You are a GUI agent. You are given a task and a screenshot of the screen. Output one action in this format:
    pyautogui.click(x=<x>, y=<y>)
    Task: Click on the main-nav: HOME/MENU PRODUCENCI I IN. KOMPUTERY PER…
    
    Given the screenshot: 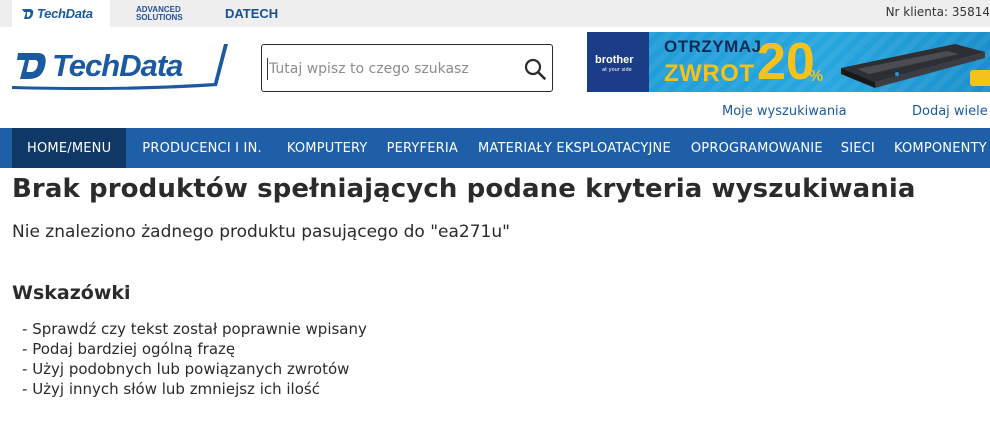 What is the action you would take?
    pyautogui.click(x=495, y=148)
    